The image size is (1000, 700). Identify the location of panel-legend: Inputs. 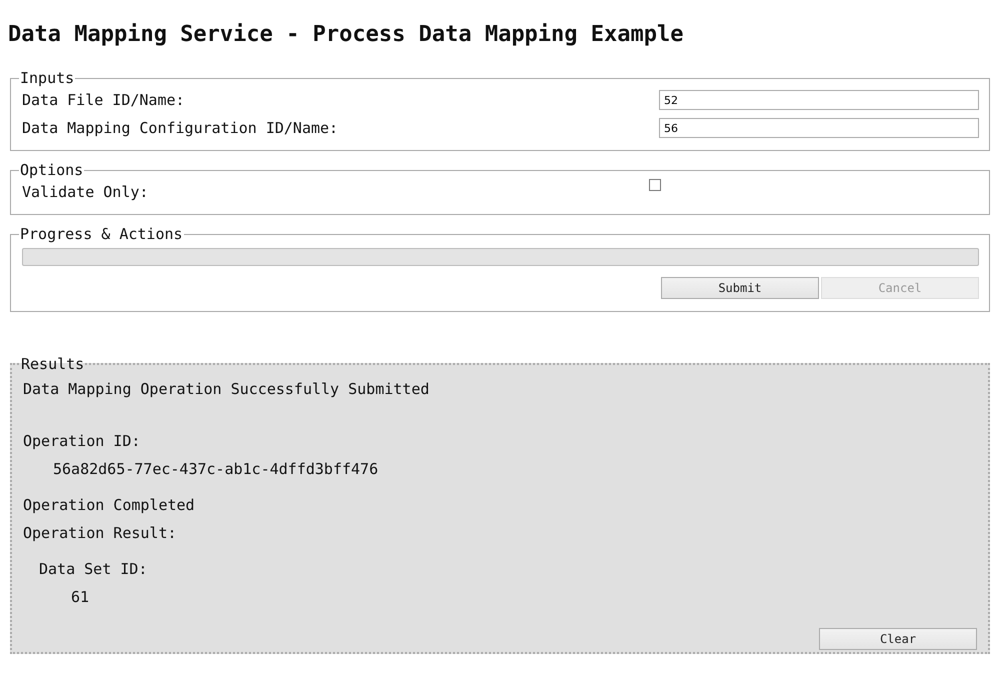
(47, 78).